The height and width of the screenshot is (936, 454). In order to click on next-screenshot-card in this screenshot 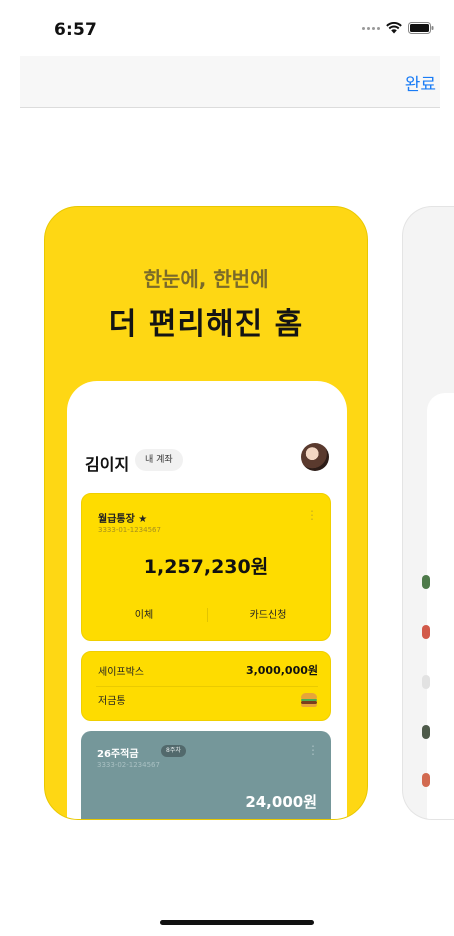, I will do `click(428, 513)`.